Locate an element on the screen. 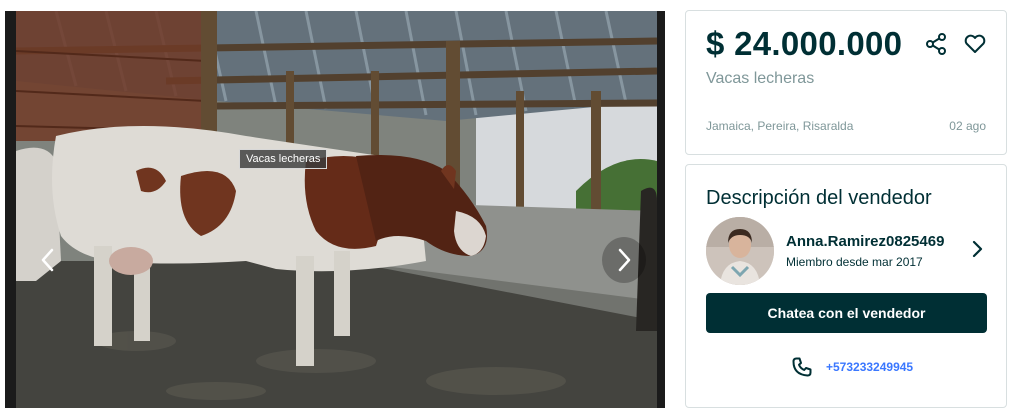 This screenshot has width=1010, height=408. seller-name: Anna.Ramirez0825469 is located at coordinates (865, 241).